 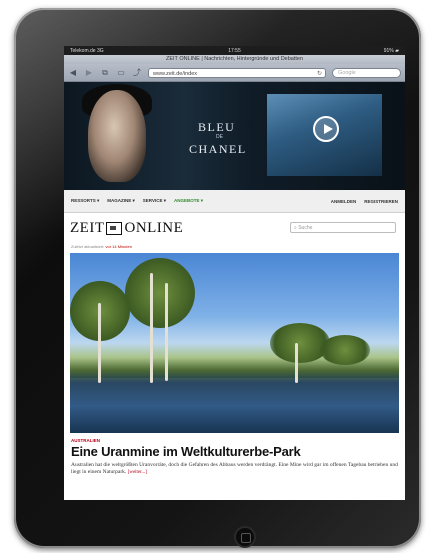 What do you see at coordinates (366, 72) in the screenshot?
I see `browser-search-input: Google` at bounding box center [366, 72].